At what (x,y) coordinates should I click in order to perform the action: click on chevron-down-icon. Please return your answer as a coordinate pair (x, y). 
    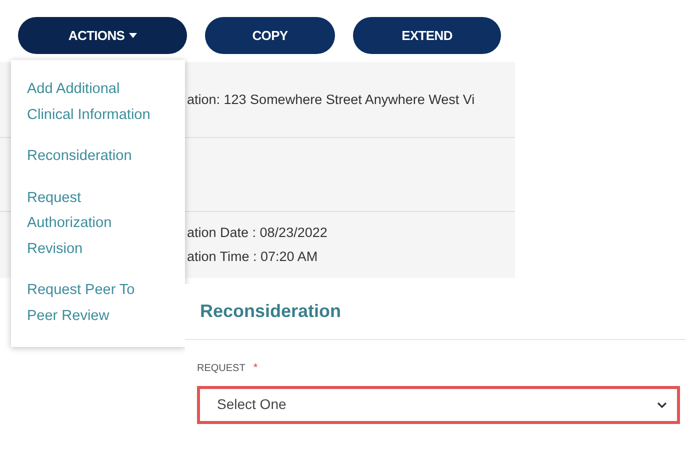
    Looking at the image, I should click on (662, 405).